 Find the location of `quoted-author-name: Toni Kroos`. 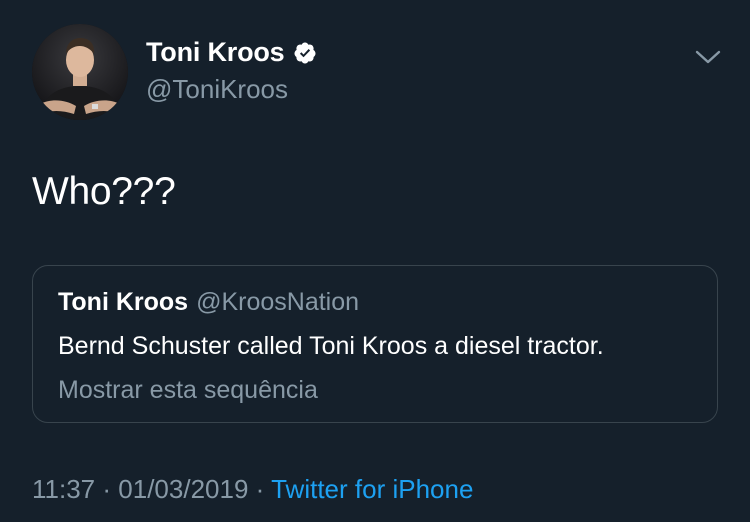

quoted-author-name: Toni Kroos is located at coordinates (123, 302).